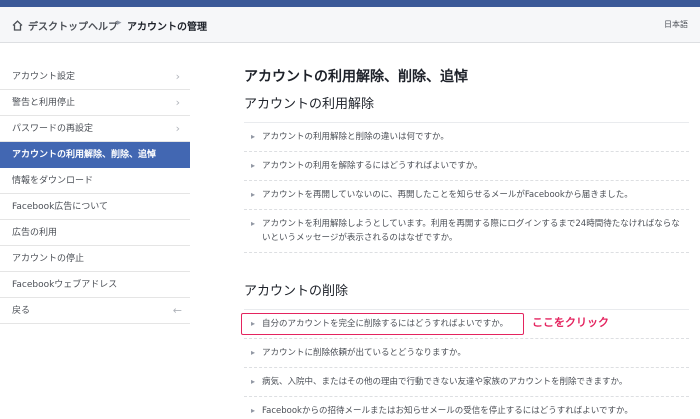 This screenshot has width=700, height=419. What do you see at coordinates (95, 233) in the screenshot?
I see `sidebar-item-ad-usage: 広告の利用` at bounding box center [95, 233].